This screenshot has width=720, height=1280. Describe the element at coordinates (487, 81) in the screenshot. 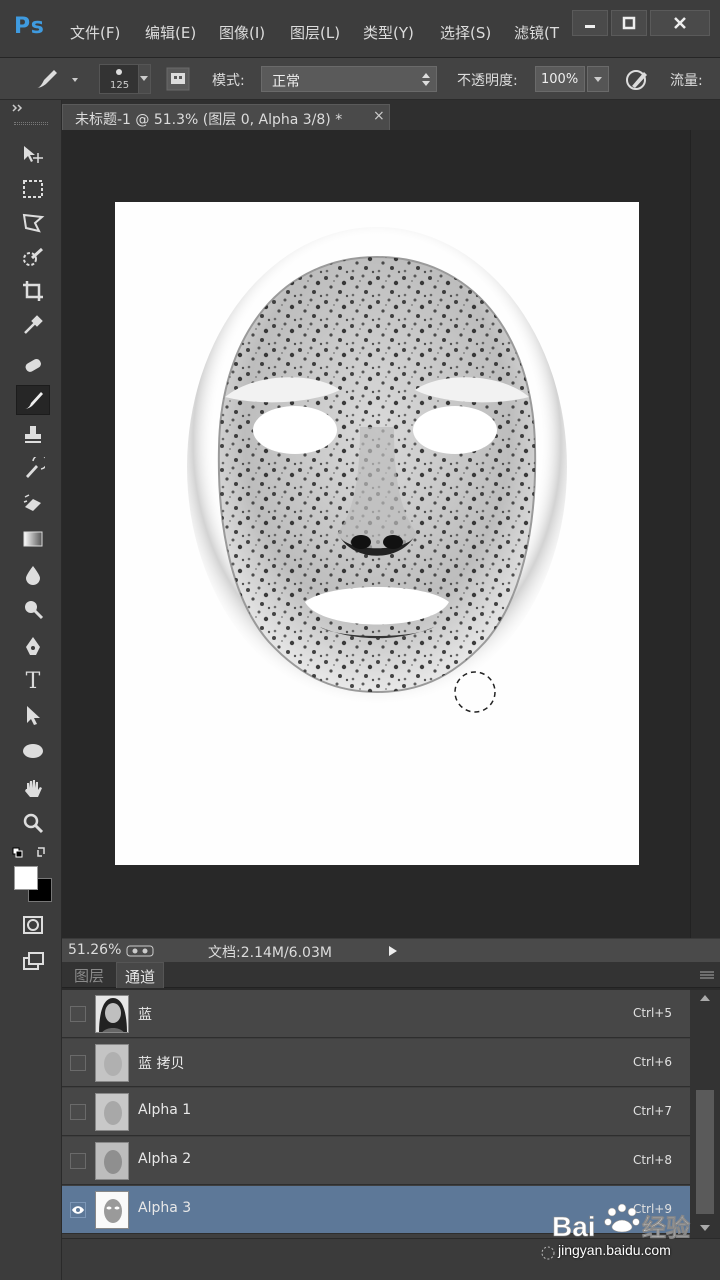

I see `opacity-label: 不透明度:` at that location.